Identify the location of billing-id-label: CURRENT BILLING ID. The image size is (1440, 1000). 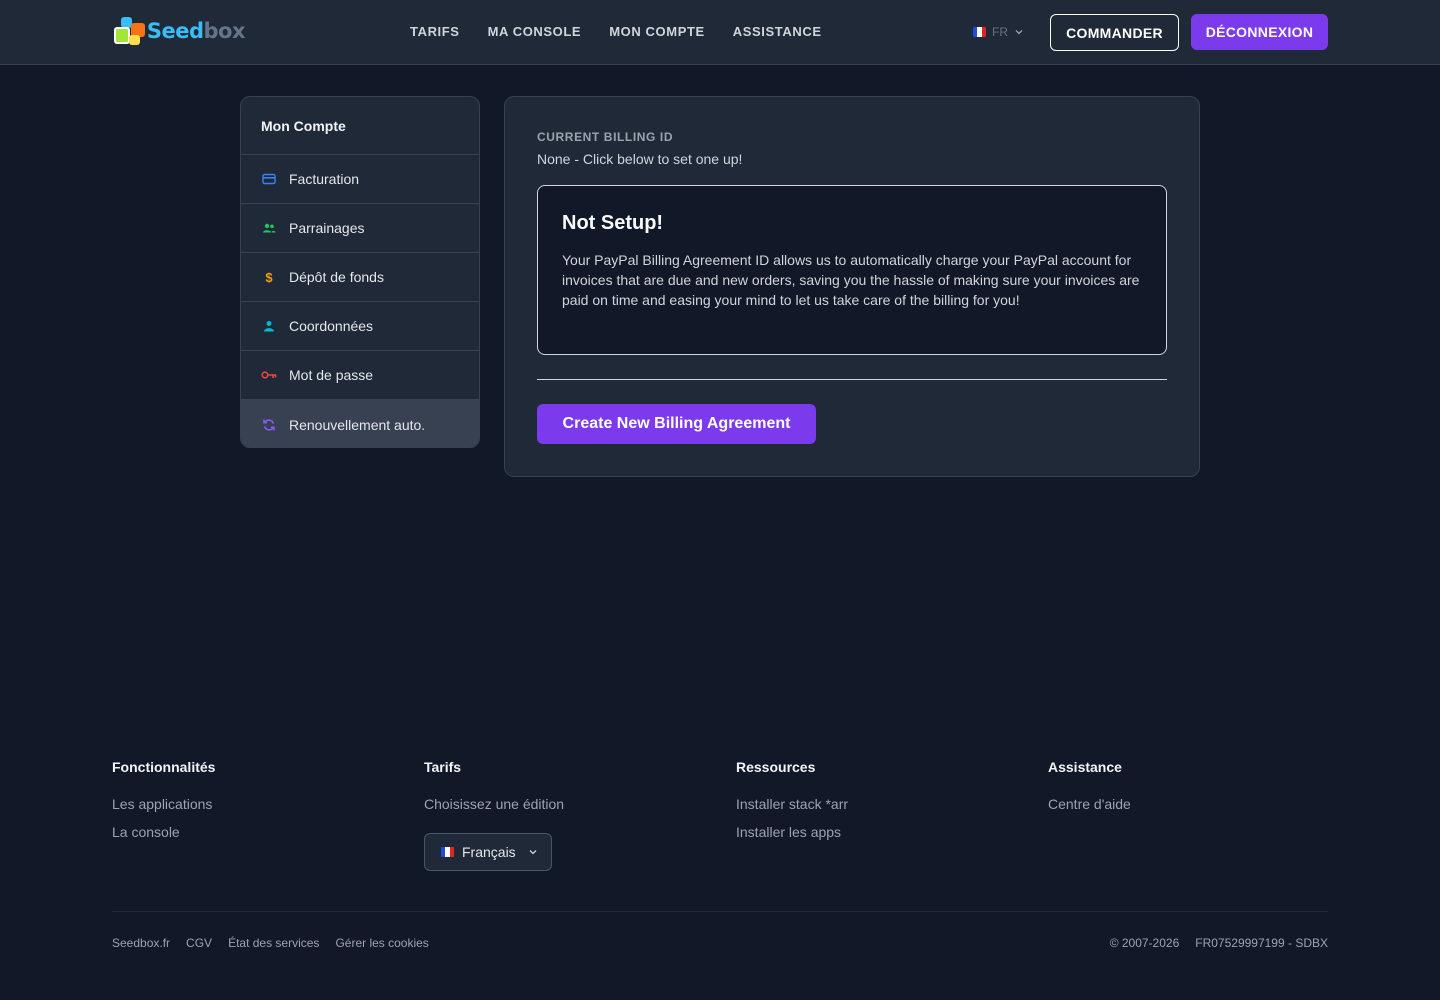
(605, 137).